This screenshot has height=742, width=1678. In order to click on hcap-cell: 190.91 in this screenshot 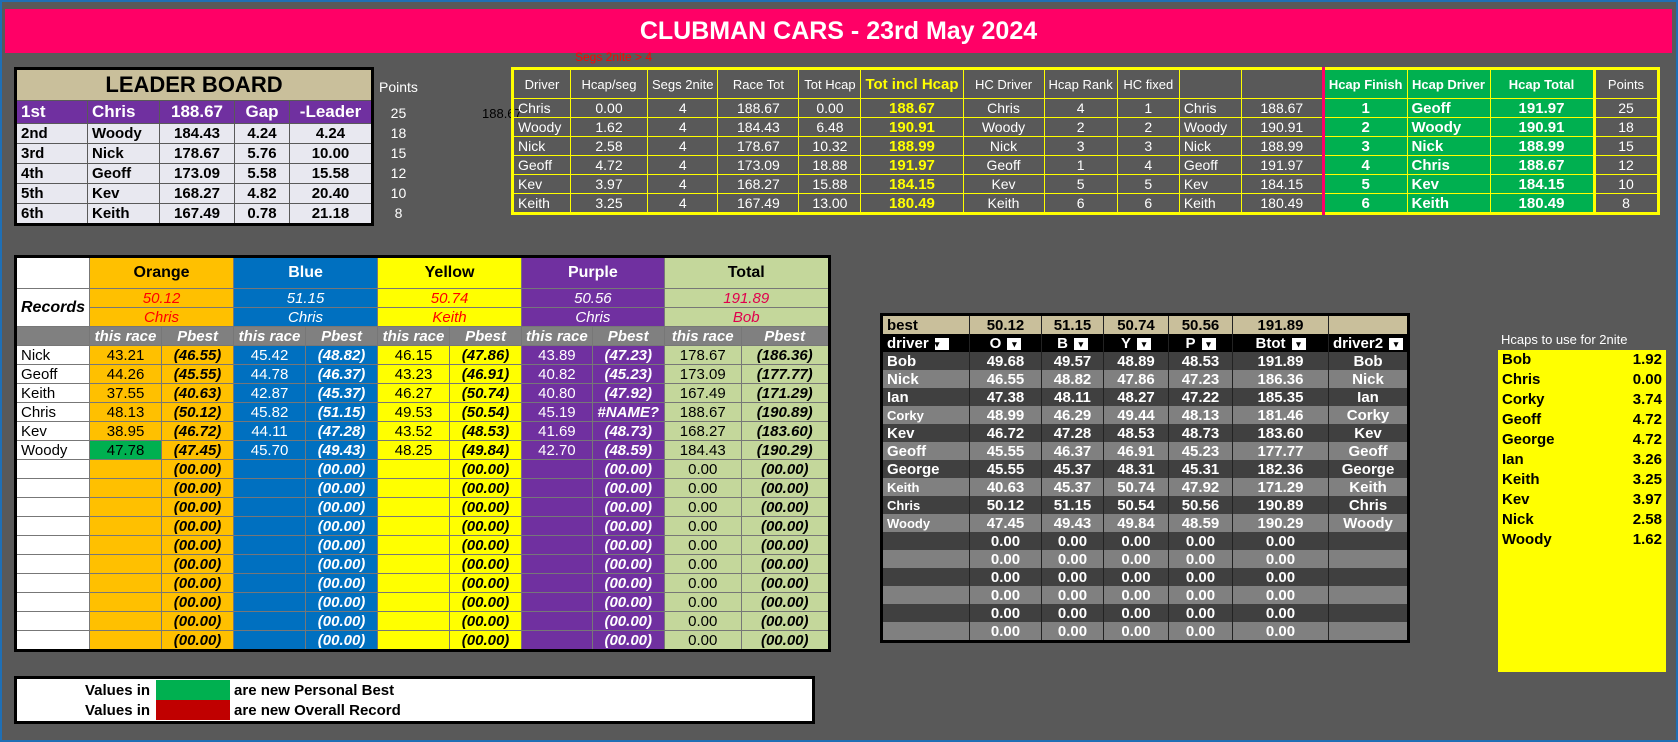, I will do `click(912, 127)`.